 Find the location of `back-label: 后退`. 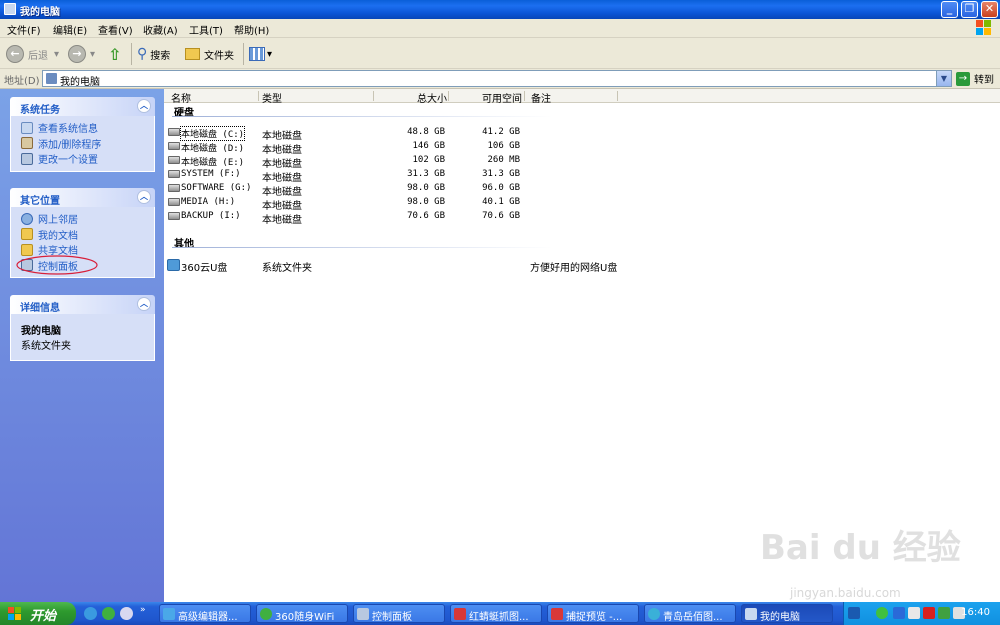

back-label: 后退 is located at coordinates (38, 56).